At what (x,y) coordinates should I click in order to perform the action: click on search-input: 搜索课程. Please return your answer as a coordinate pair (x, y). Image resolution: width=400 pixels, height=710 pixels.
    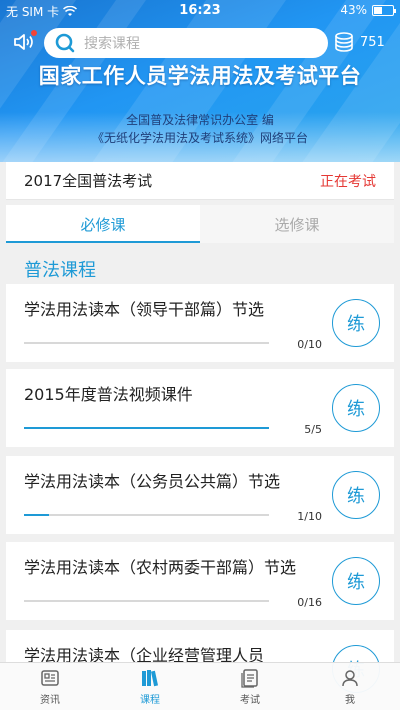
    Looking at the image, I should click on (186, 43).